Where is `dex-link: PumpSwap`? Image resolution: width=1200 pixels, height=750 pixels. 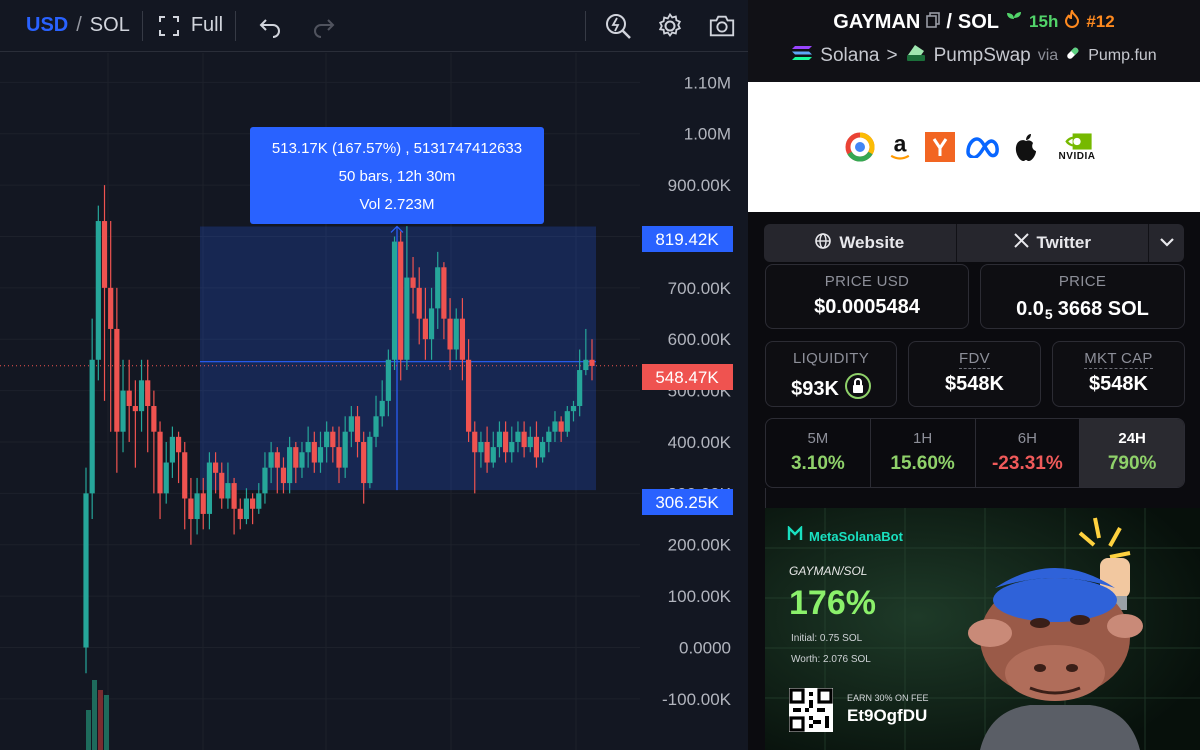
dex-link: PumpSwap is located at coordinates (982, 56).